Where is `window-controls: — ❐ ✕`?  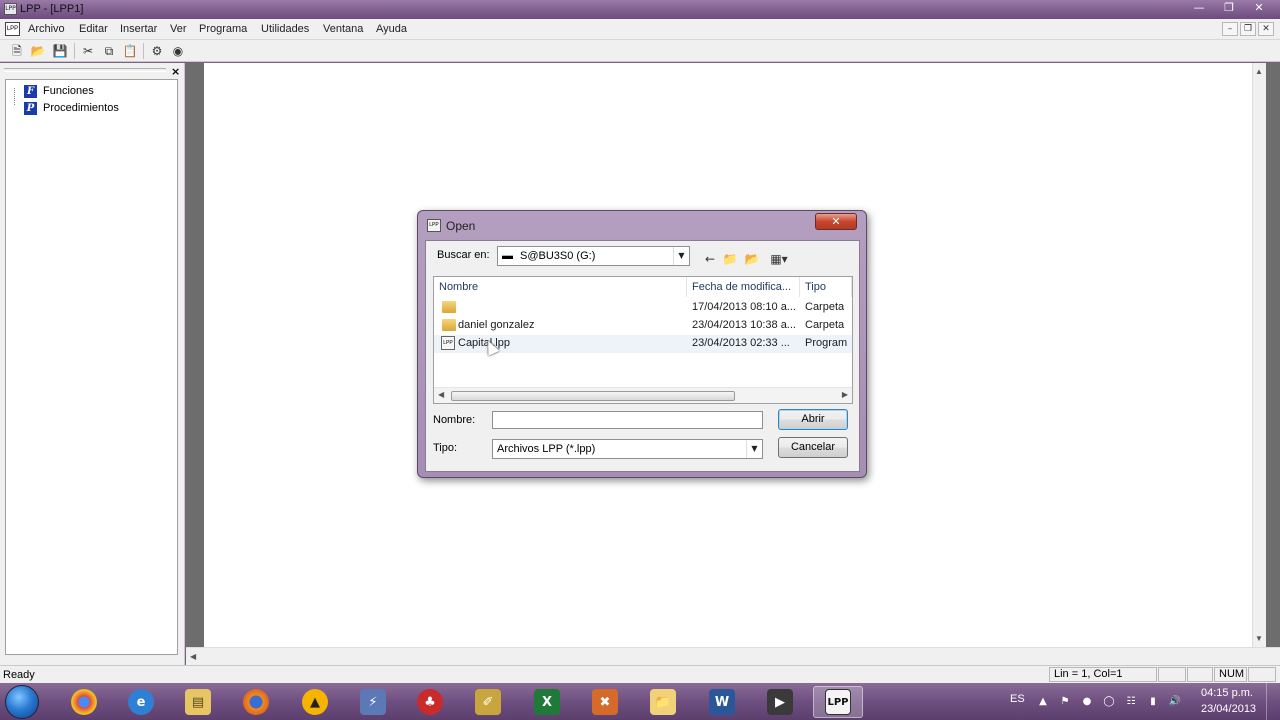
window-controls: — ❐ ✕ is located at coordinates (1229, 8).